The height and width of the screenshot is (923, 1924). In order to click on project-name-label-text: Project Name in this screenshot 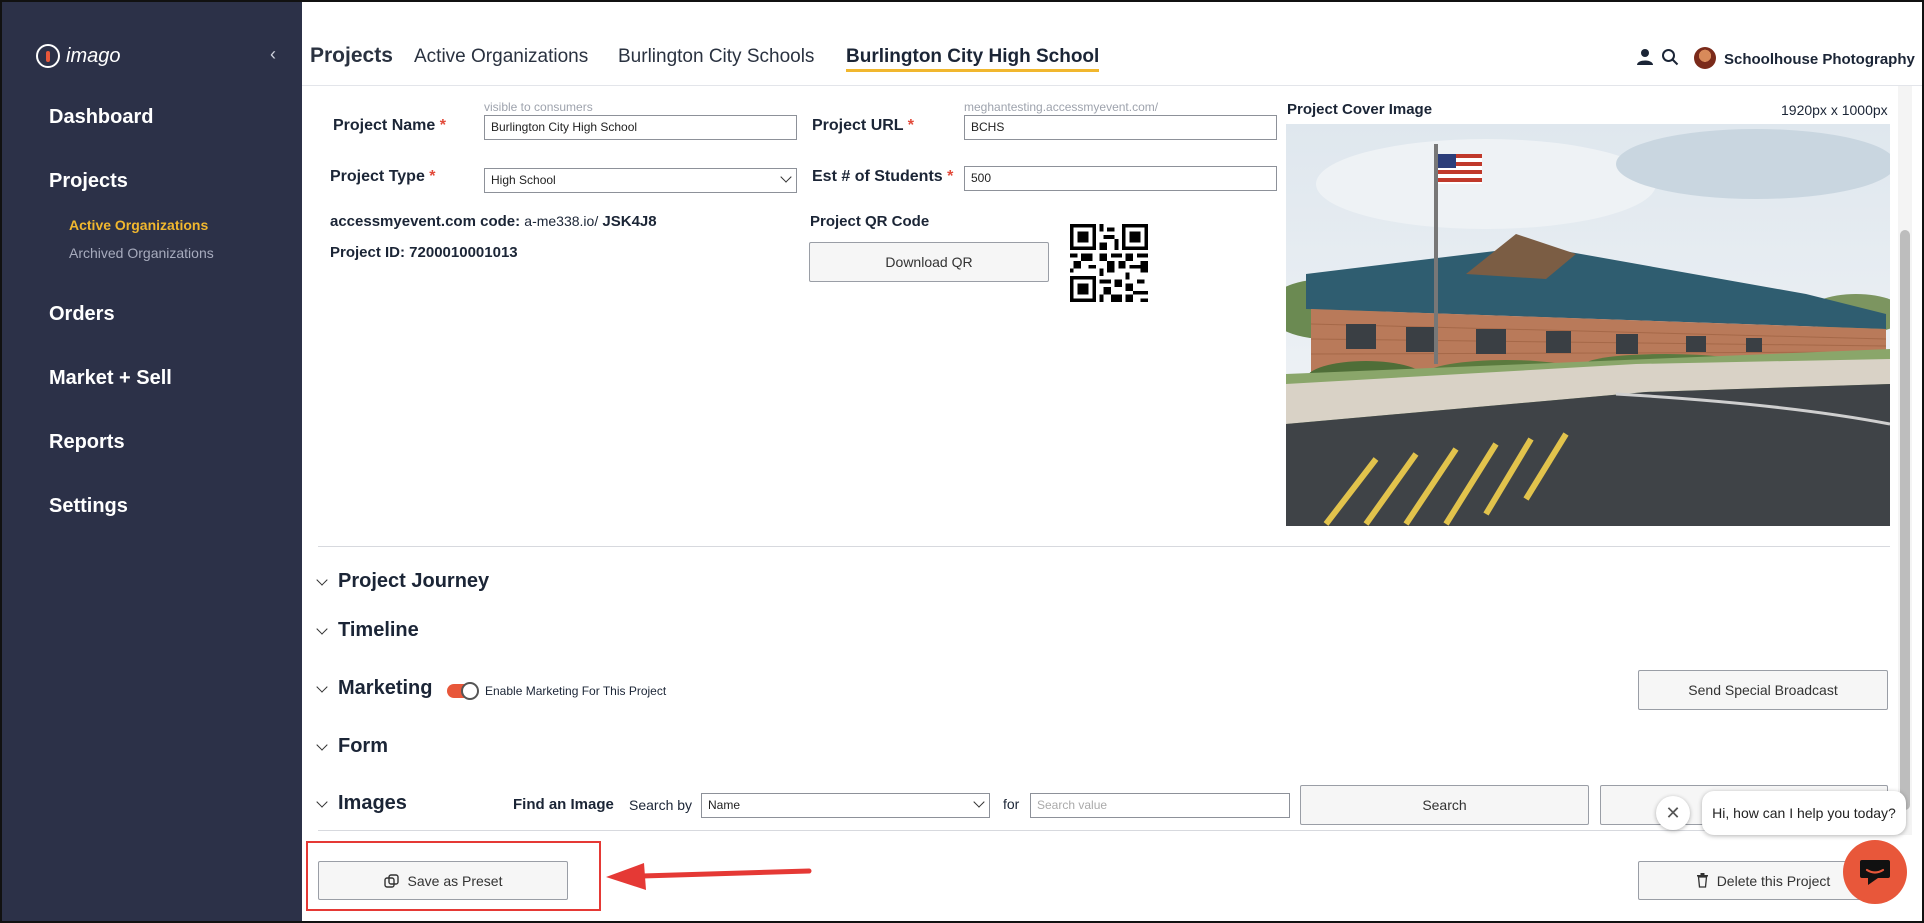, I will do `click(384, 125)`.